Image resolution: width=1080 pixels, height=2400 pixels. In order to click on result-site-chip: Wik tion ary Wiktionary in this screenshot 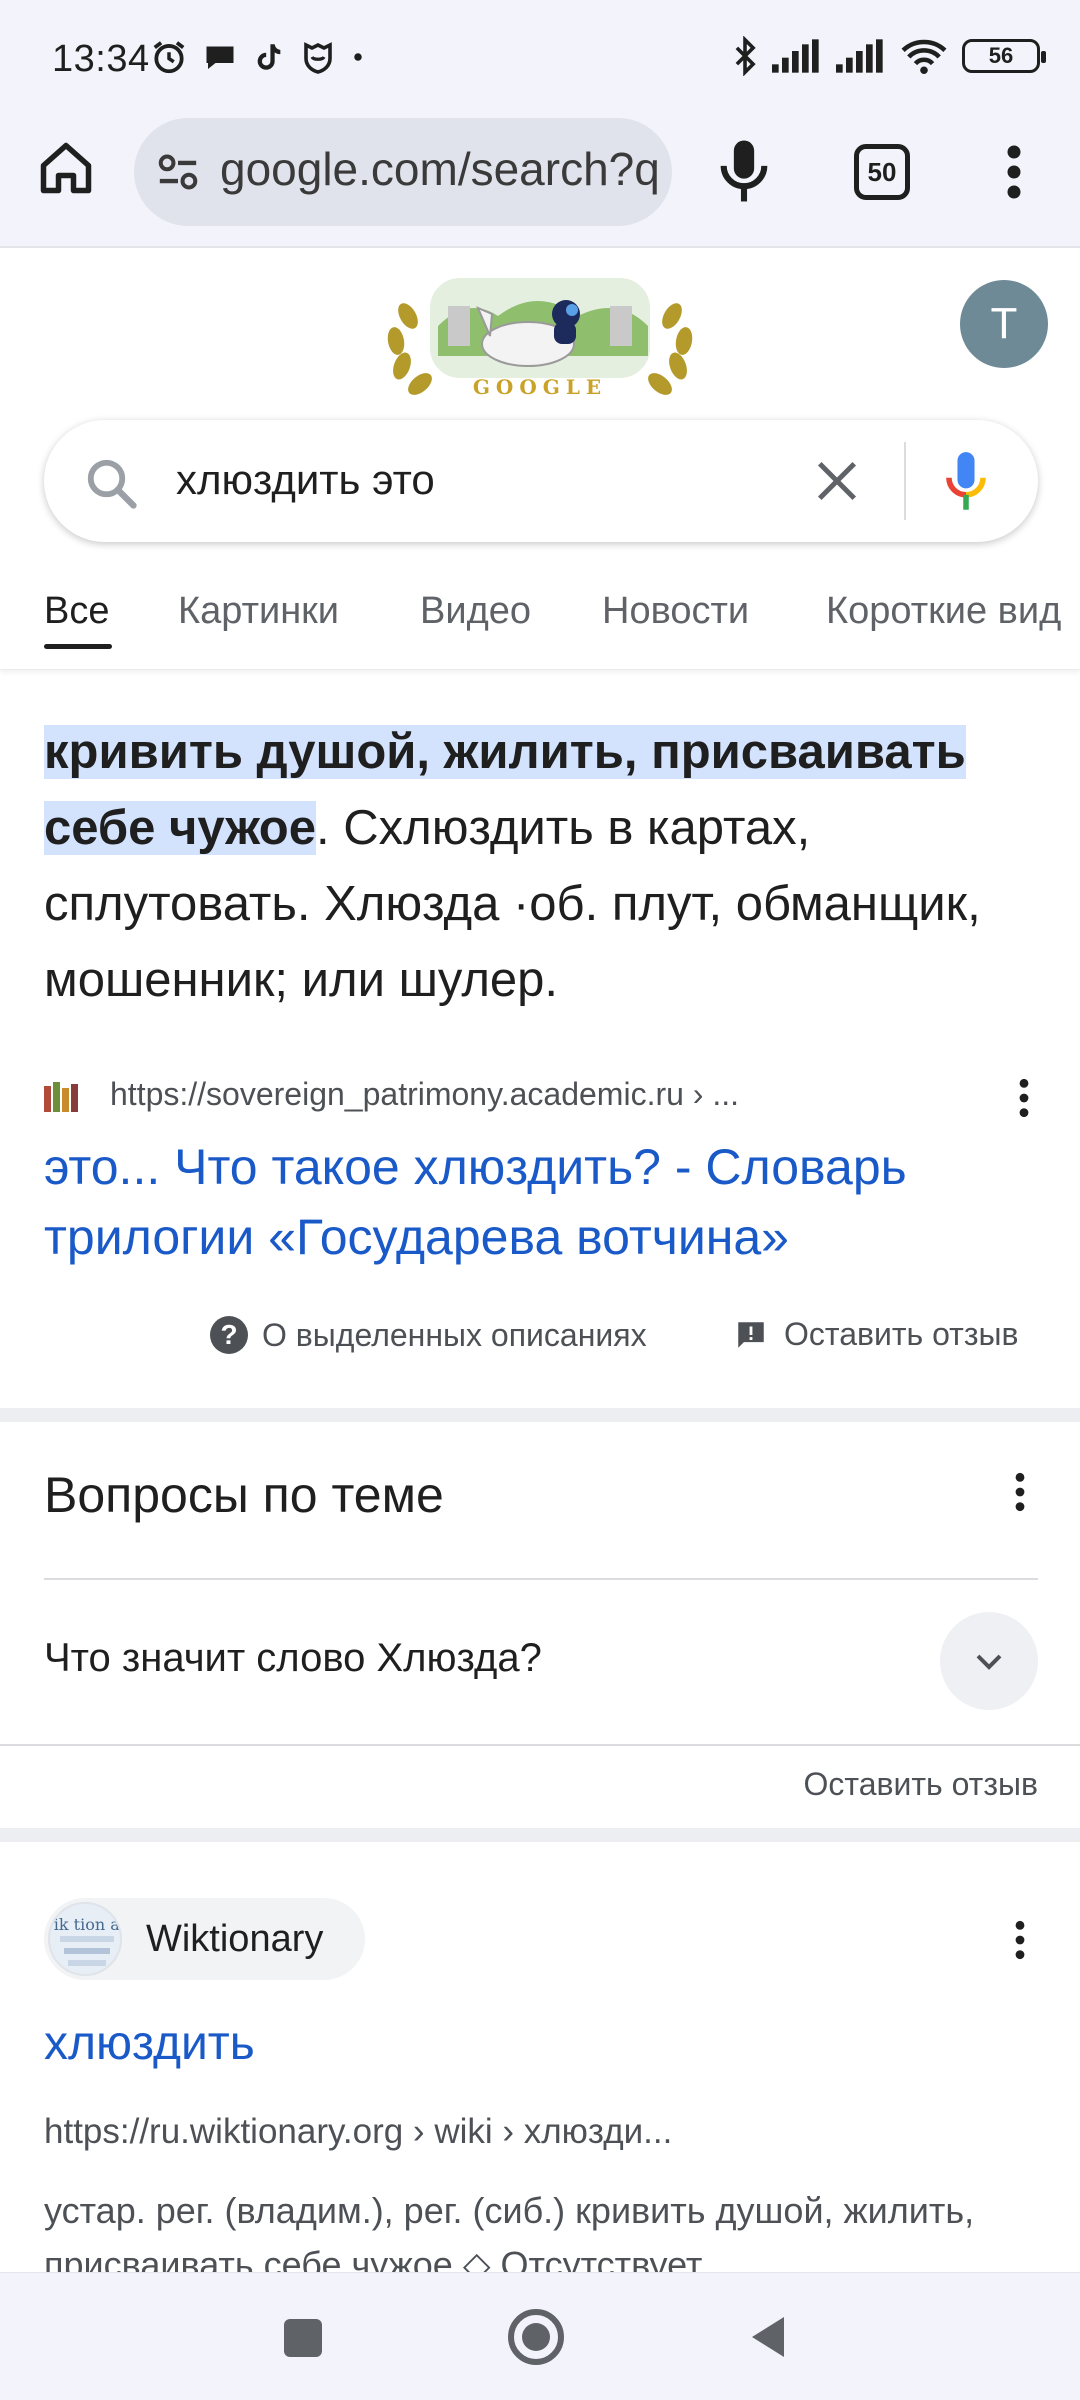, I will do `click(205, 1939)`.